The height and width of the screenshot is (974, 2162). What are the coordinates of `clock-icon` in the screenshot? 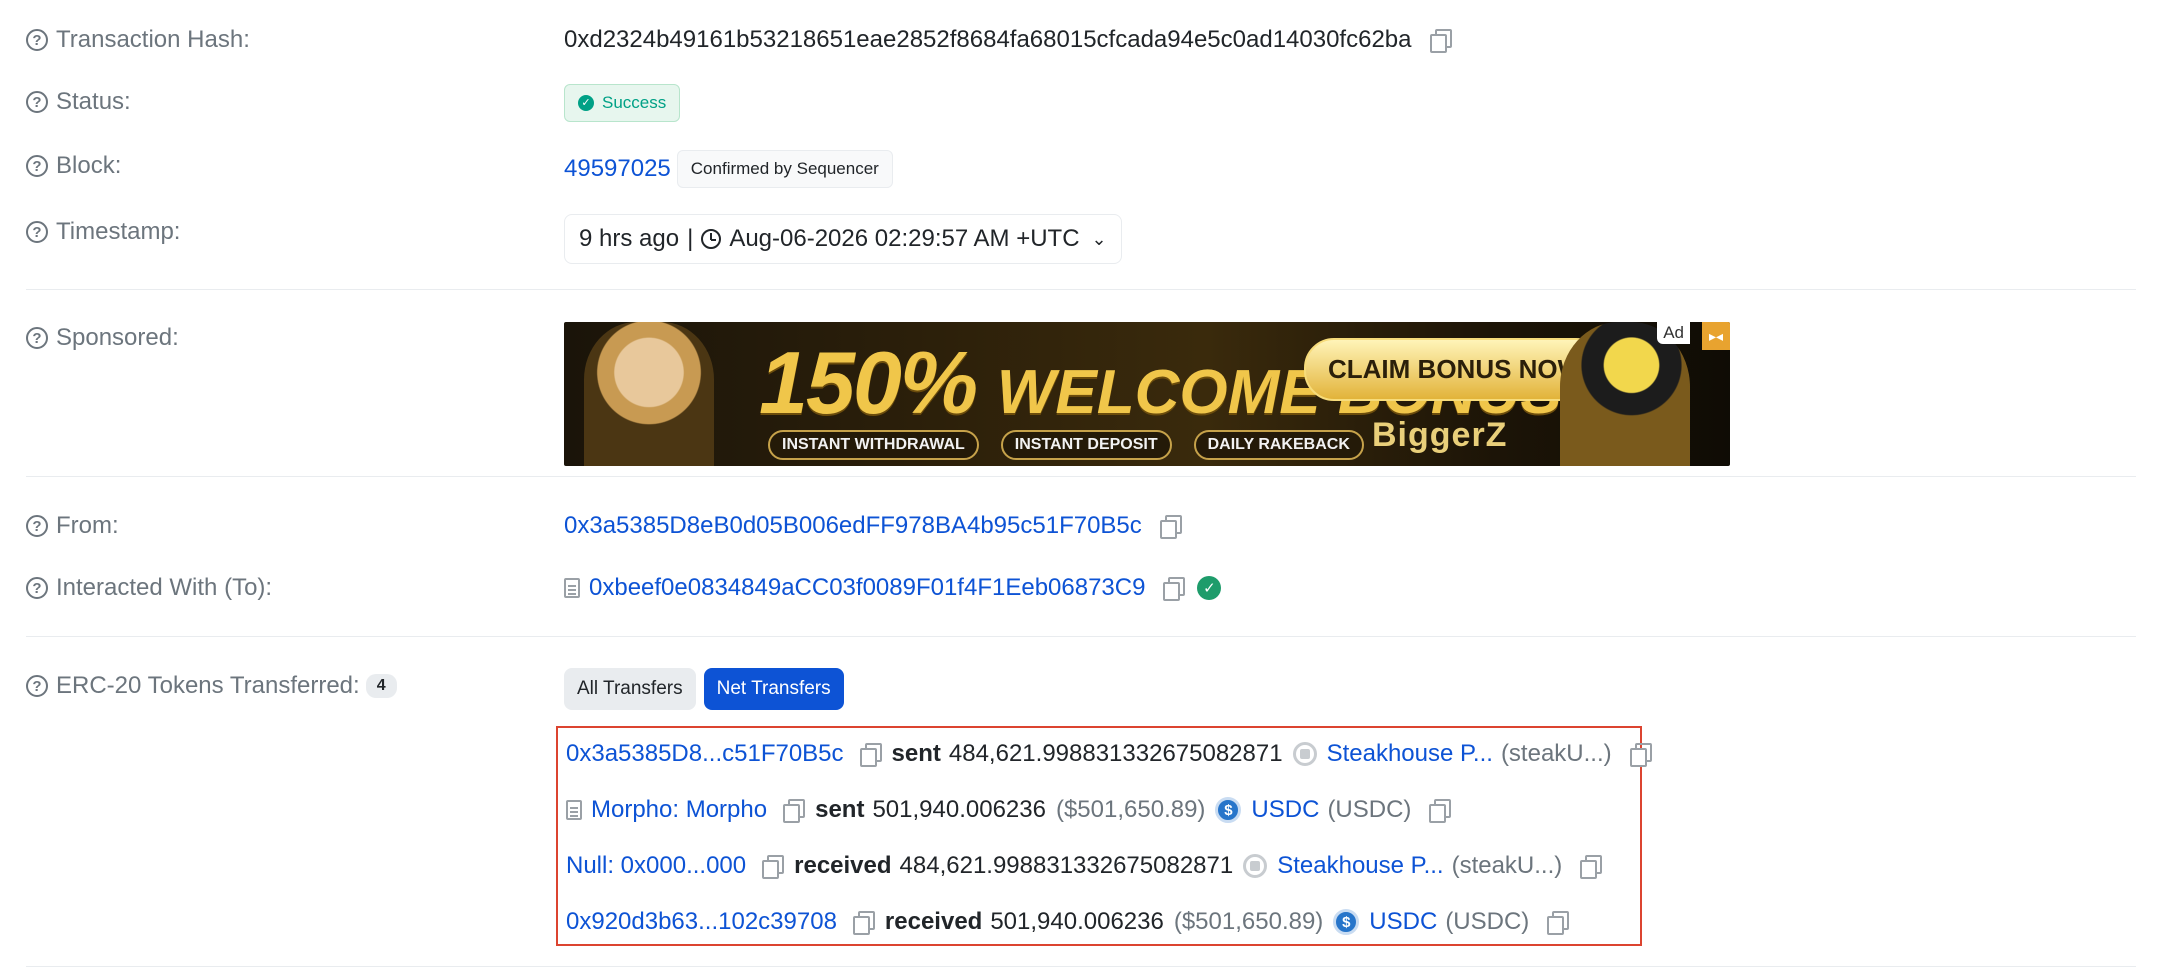 It's located at (711, 239).